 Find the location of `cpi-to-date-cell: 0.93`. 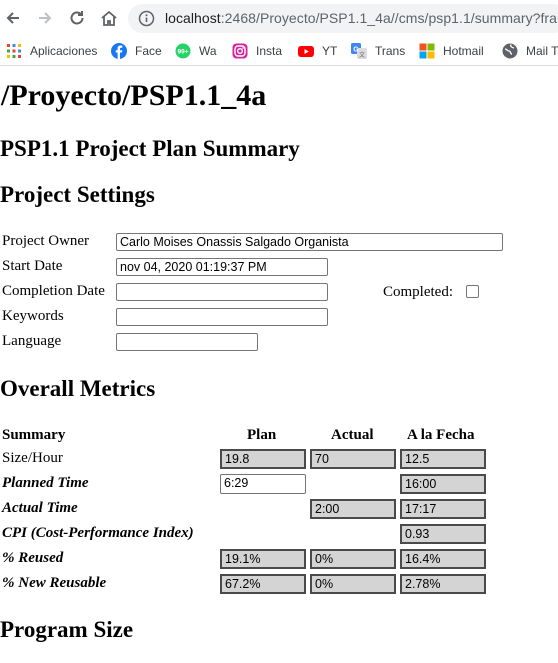

cpi-to-date-cell: 0.93 is located at coordinates (443, 534).